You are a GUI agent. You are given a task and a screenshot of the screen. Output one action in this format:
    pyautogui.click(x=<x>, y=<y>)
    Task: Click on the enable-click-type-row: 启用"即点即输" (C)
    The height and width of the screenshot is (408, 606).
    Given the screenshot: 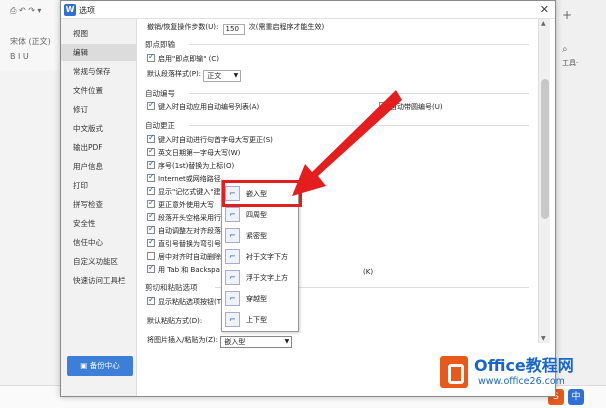 What is the action you would take?
    pyautogui.click(x=183, y=58)
    